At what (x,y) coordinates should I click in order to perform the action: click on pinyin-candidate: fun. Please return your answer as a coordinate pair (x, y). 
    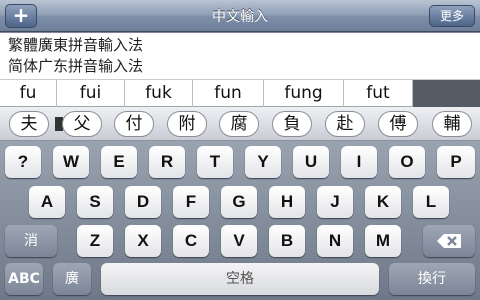
    Looking at the image, I should click on (228, 93).